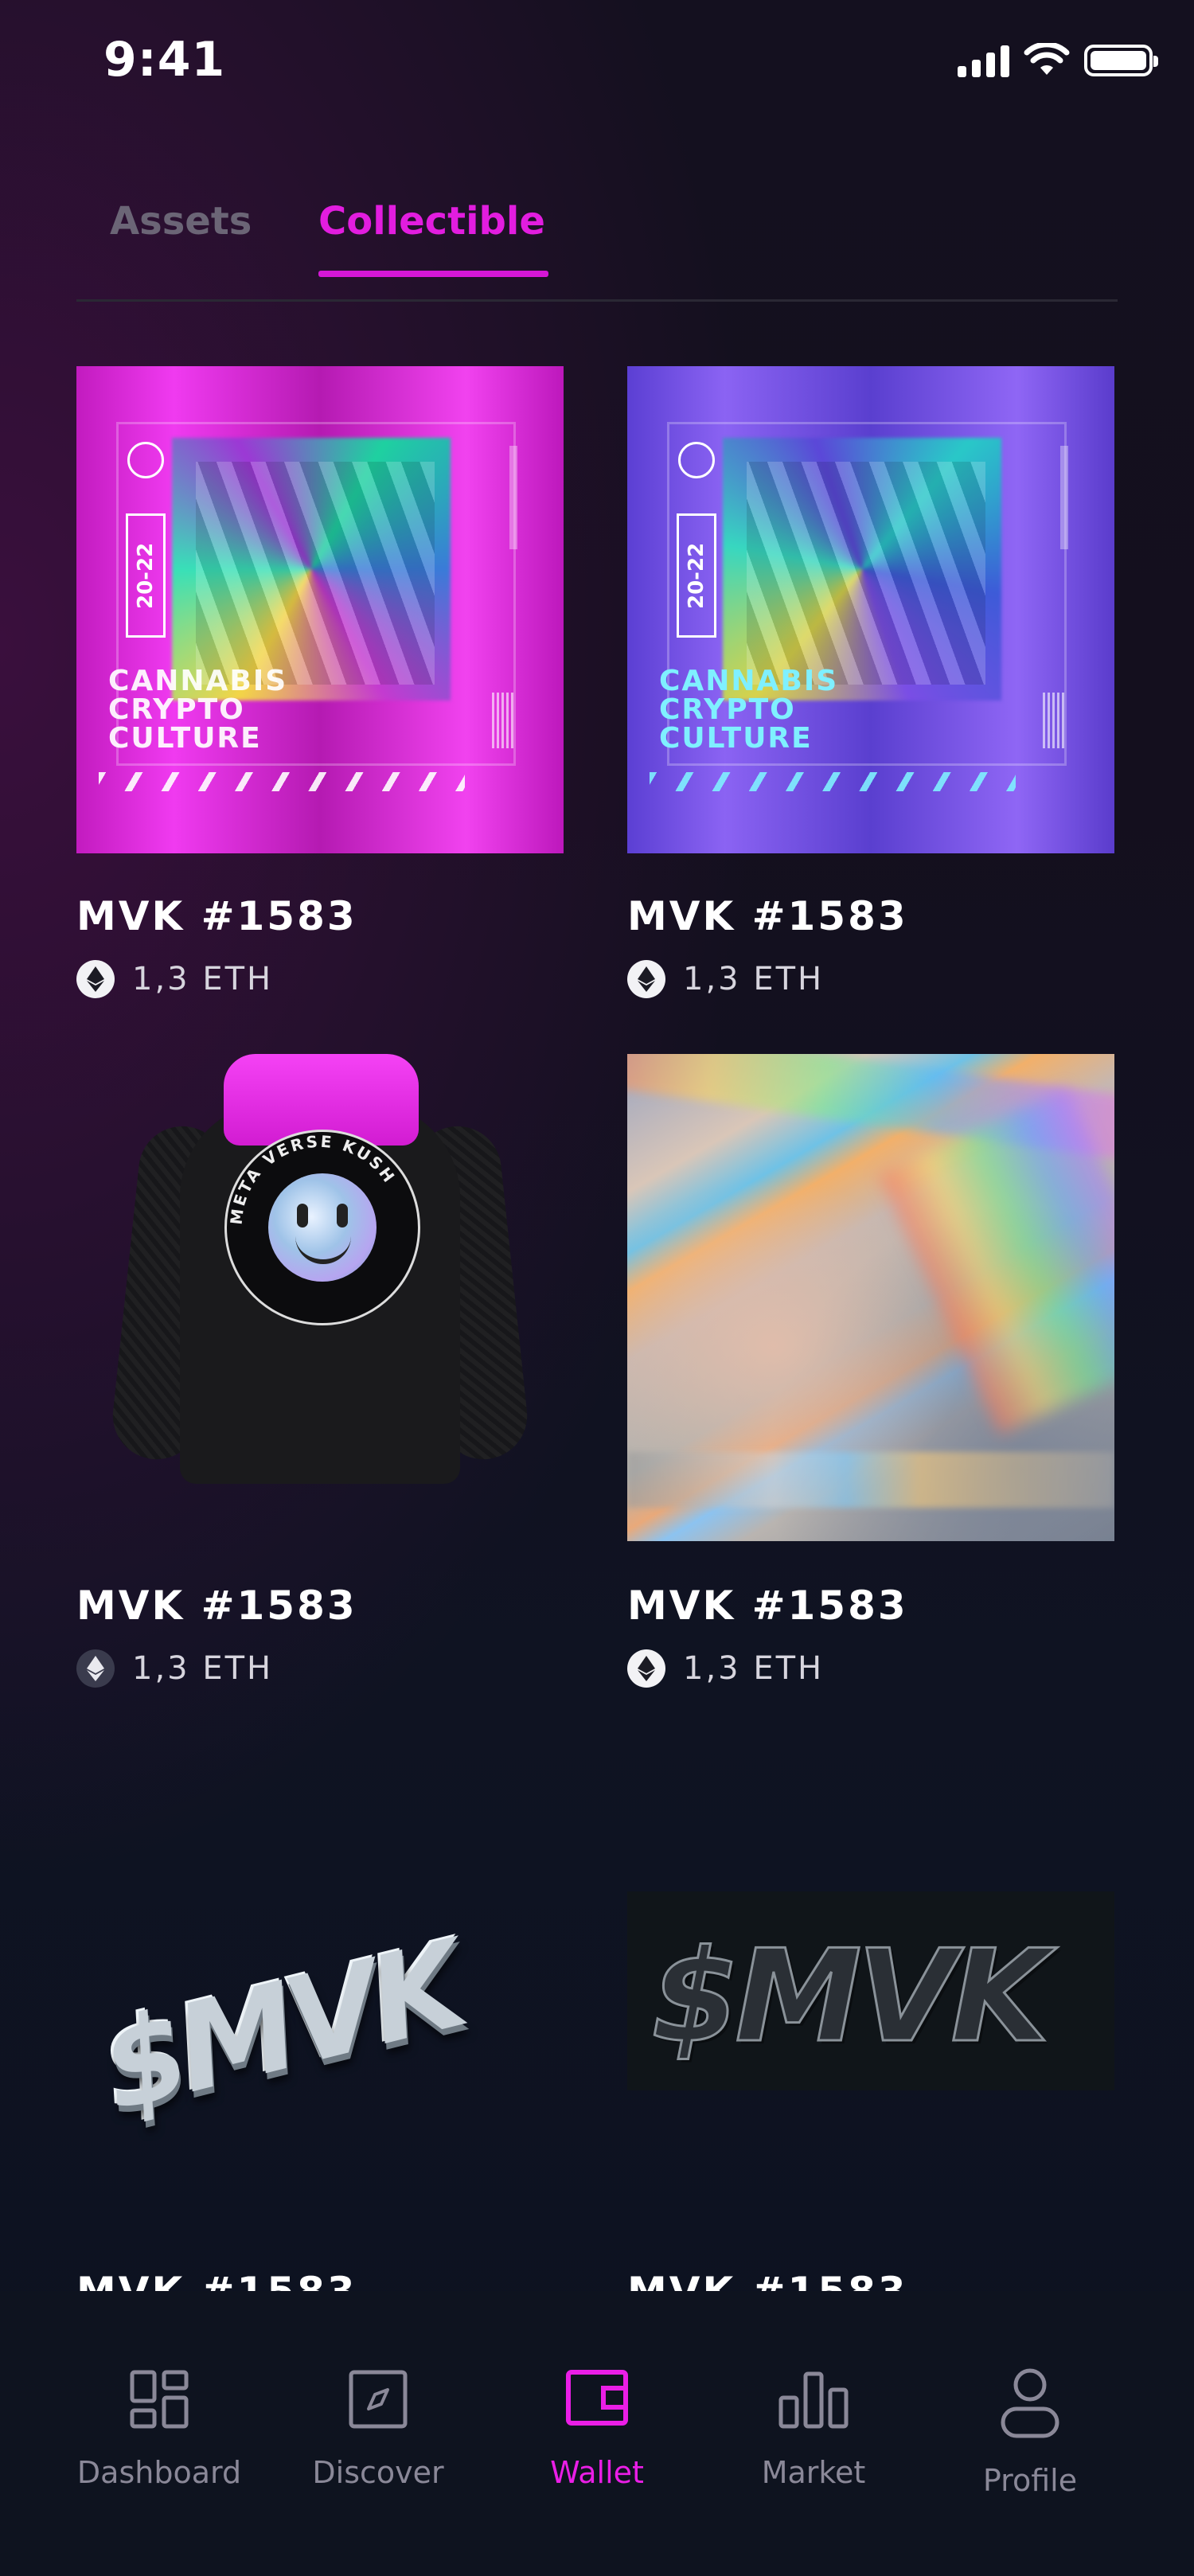 The width and height of the screenshot is (1194, 2576). I want to click on nav-wallet: Wallet, so click(597, 2428).